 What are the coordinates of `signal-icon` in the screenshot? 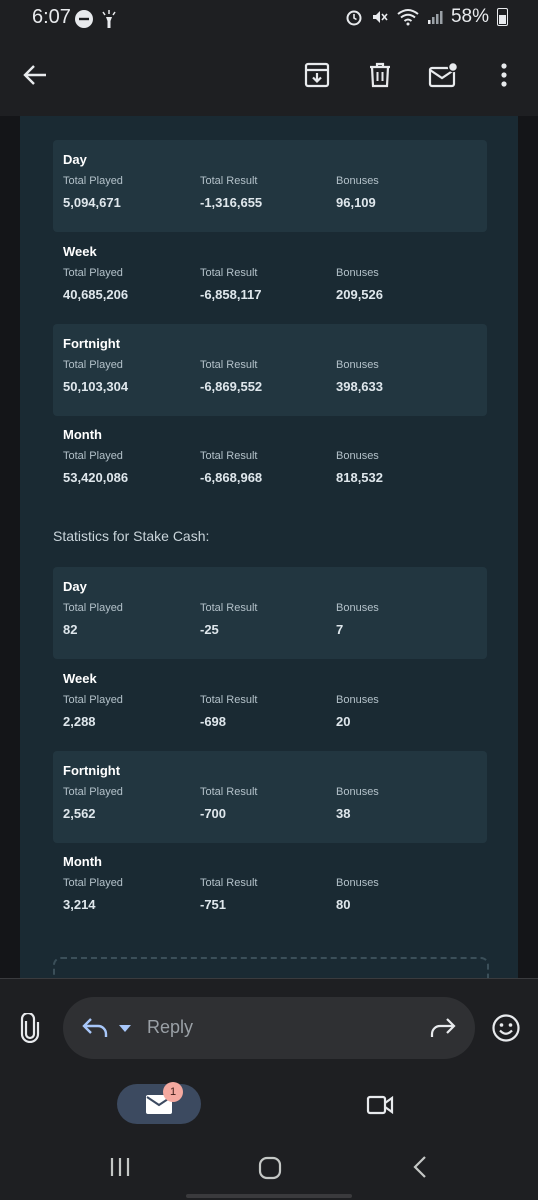 It's located at (435, 17).